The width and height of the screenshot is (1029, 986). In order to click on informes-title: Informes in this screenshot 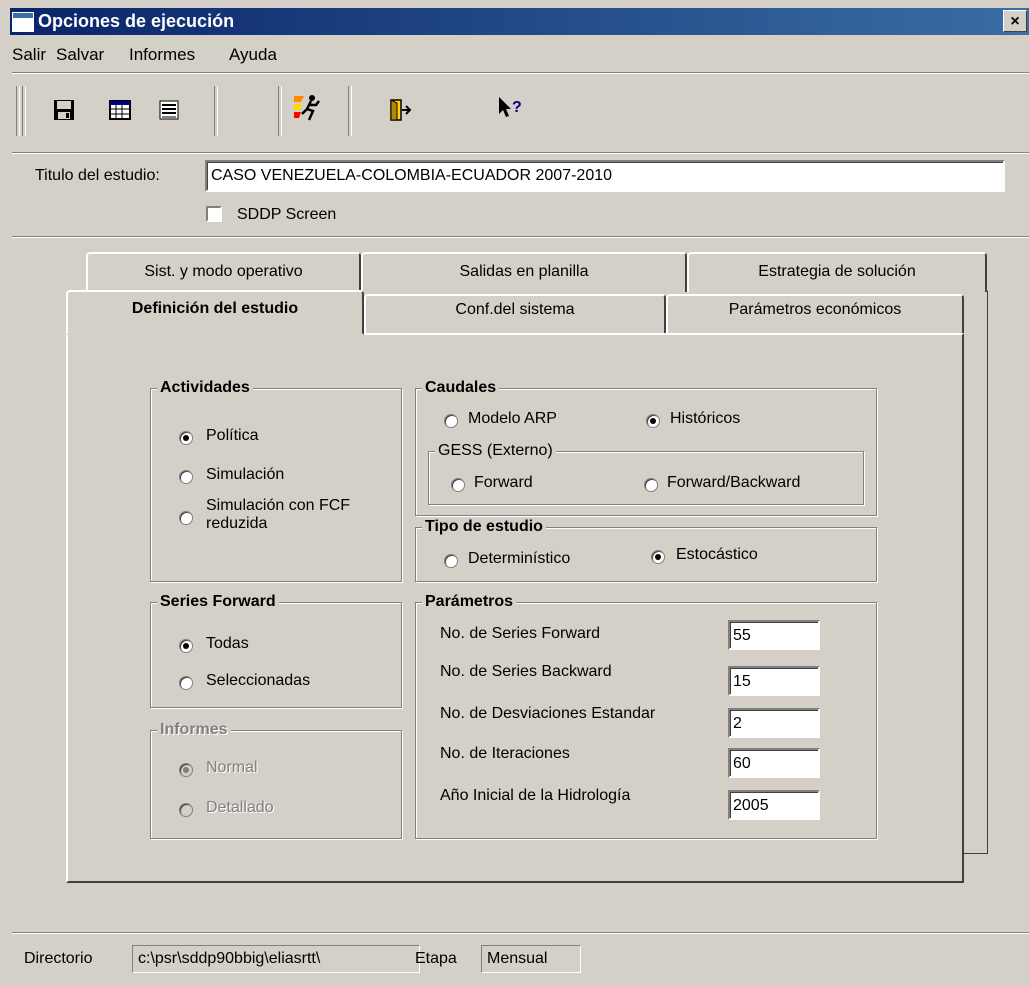, I will do `click(194, 730)`.